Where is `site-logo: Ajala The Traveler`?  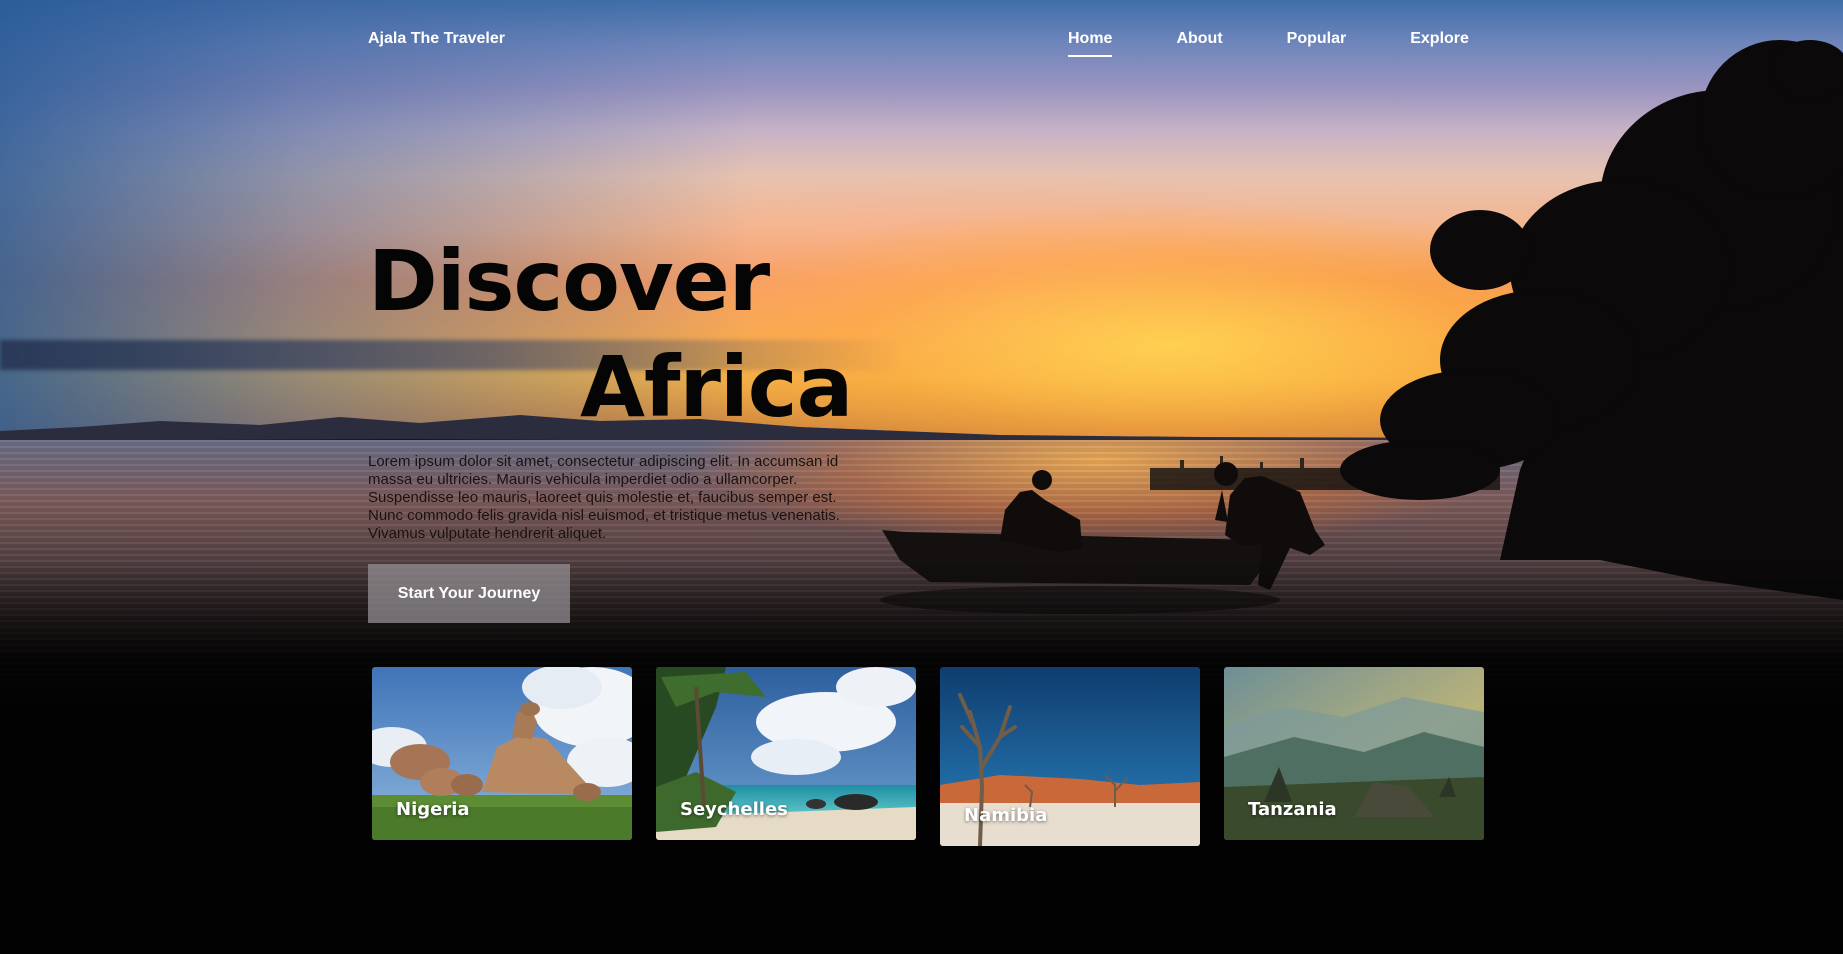
site-logo: Ajala The Traveler is located at coordinates (436, 39).